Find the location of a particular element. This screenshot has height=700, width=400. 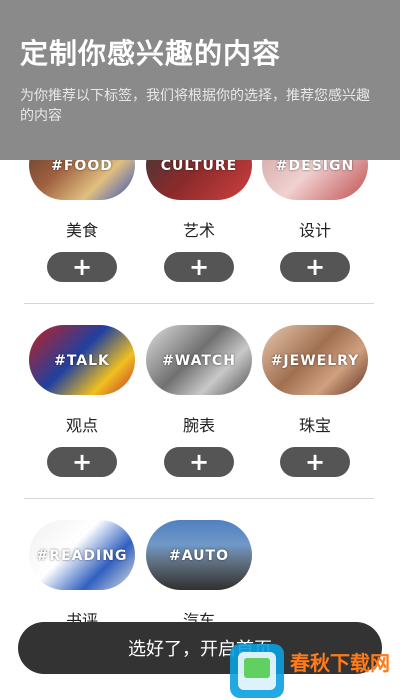

add-talk-button: + is located at coordinates (82, 462).